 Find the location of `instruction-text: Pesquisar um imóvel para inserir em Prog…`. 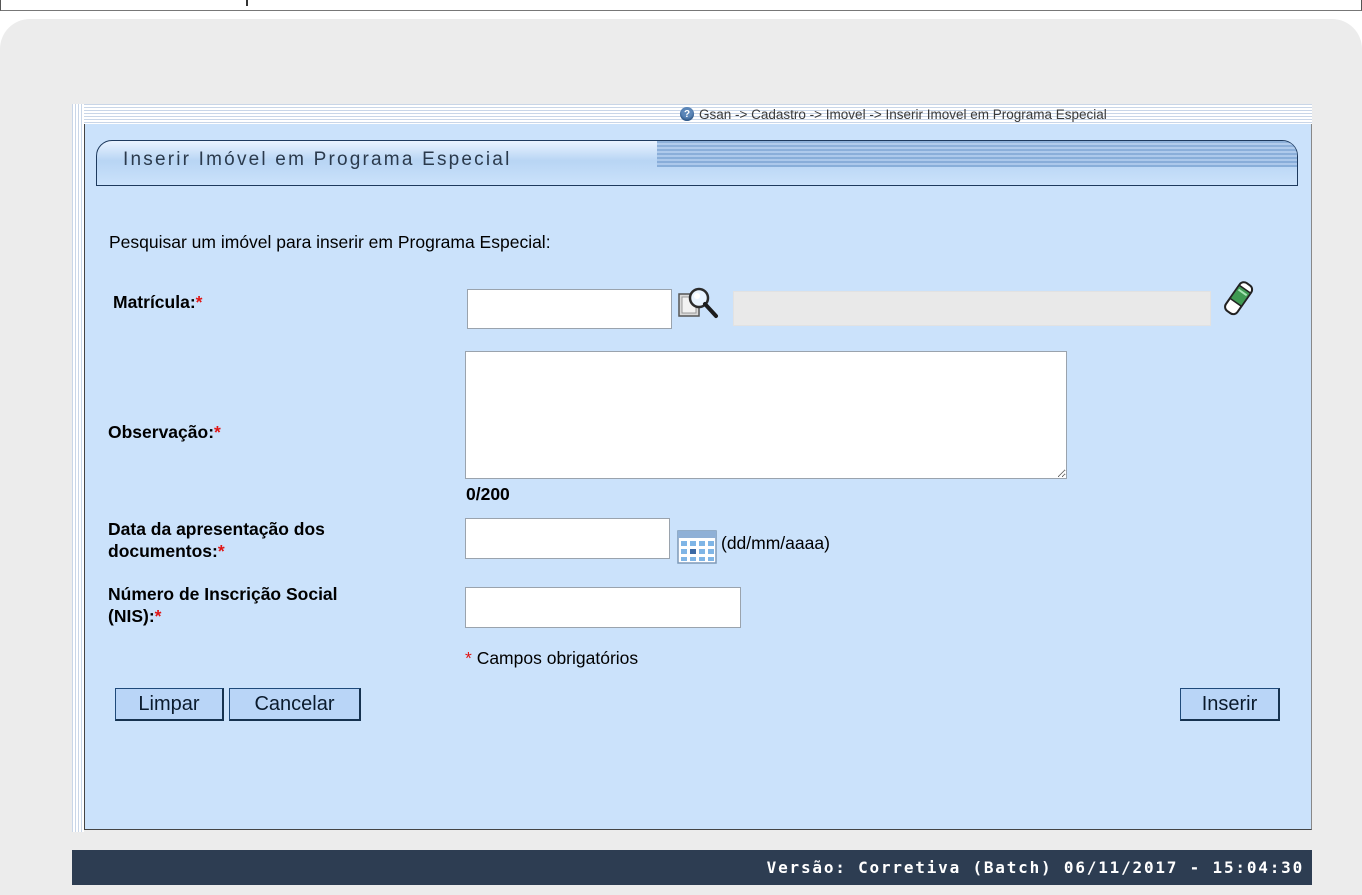

instruction-text: Pesquisar um imóvel para inserir em Prog… is located at coordinates (330, 242).